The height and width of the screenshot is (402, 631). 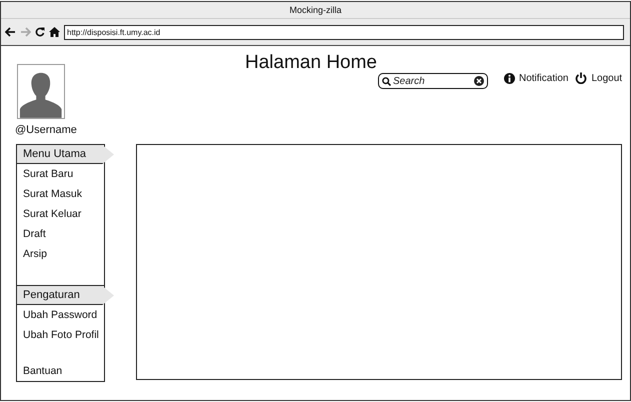 I want to click on menu-item: Arsip, so click(x=60, y=254).